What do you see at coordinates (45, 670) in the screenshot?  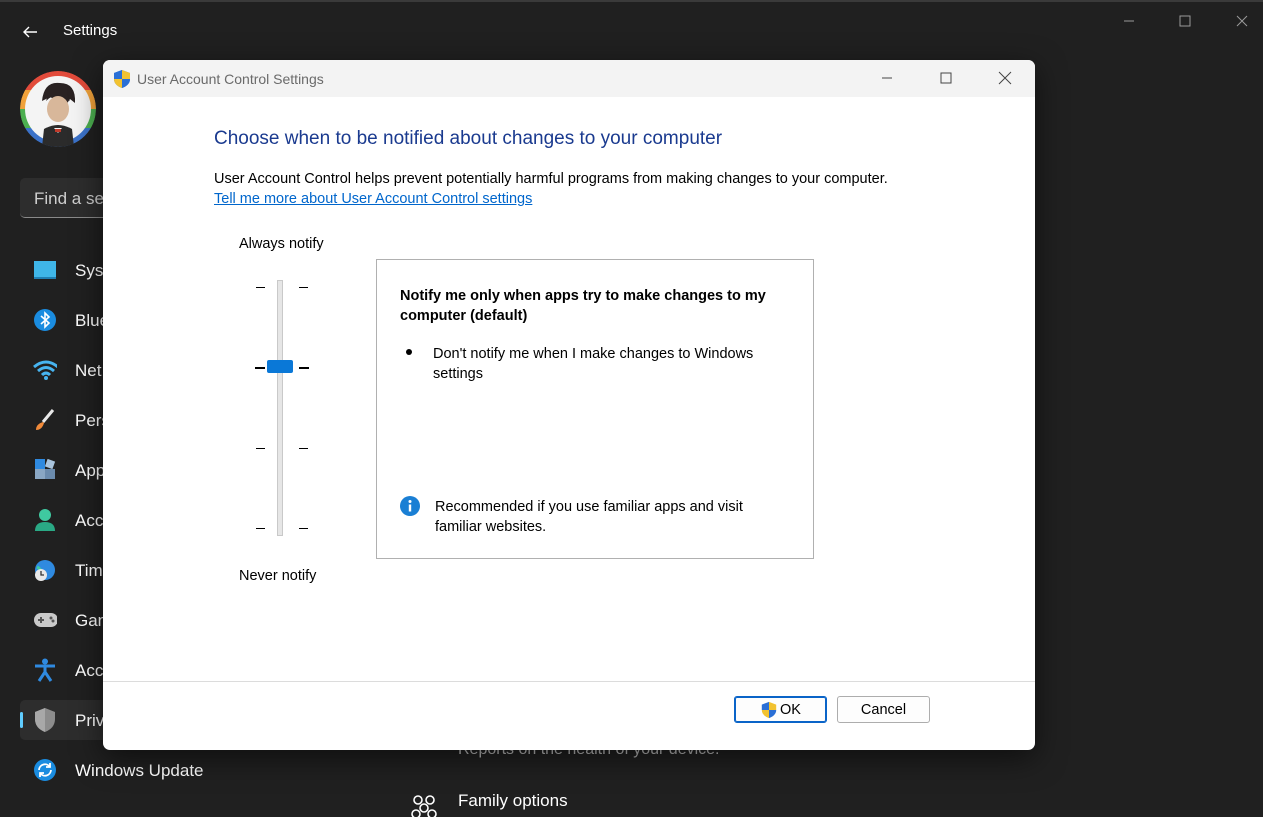 I see `accessibility-icon` at bounding box center [45, 670].